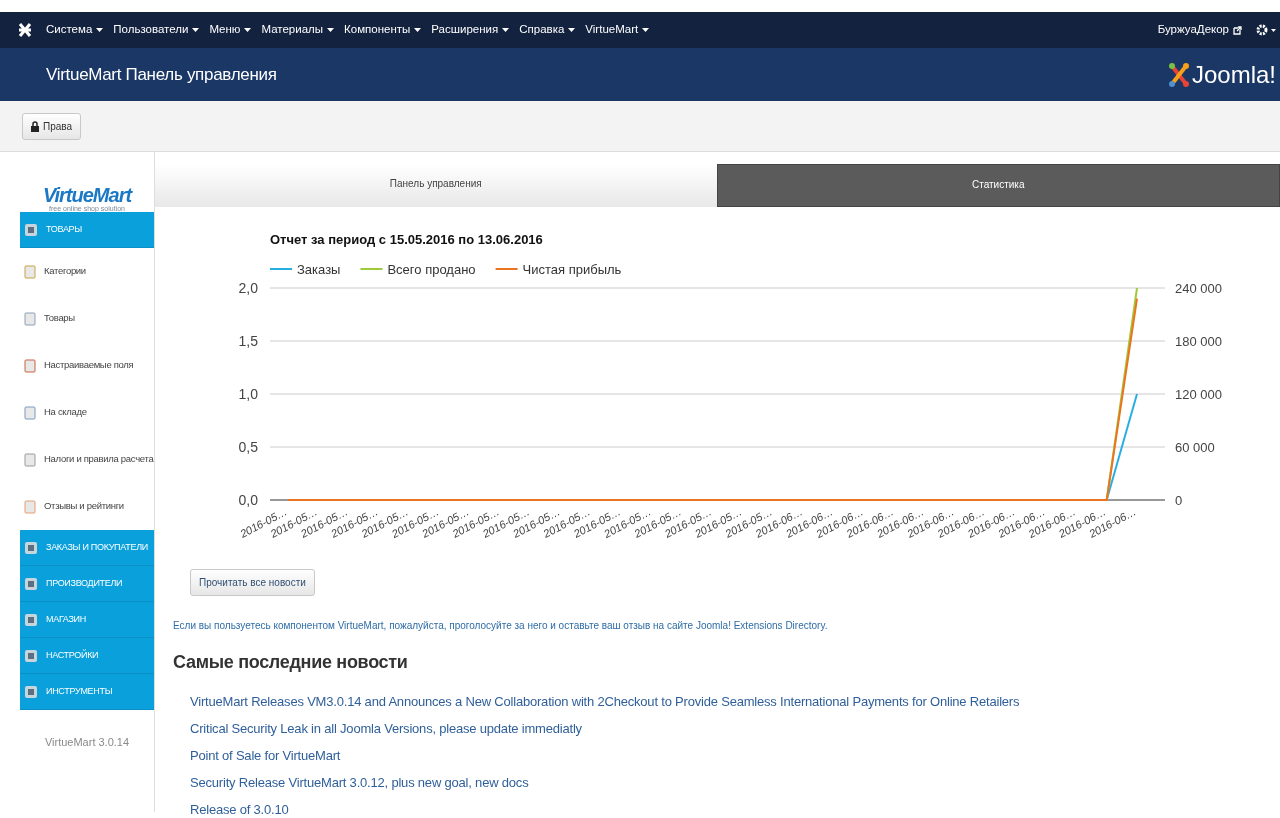 The width and height of the screenshot is (1280, 818). I want to click on news-link: Point of Sale for VirtueMart, so click(265, 755).